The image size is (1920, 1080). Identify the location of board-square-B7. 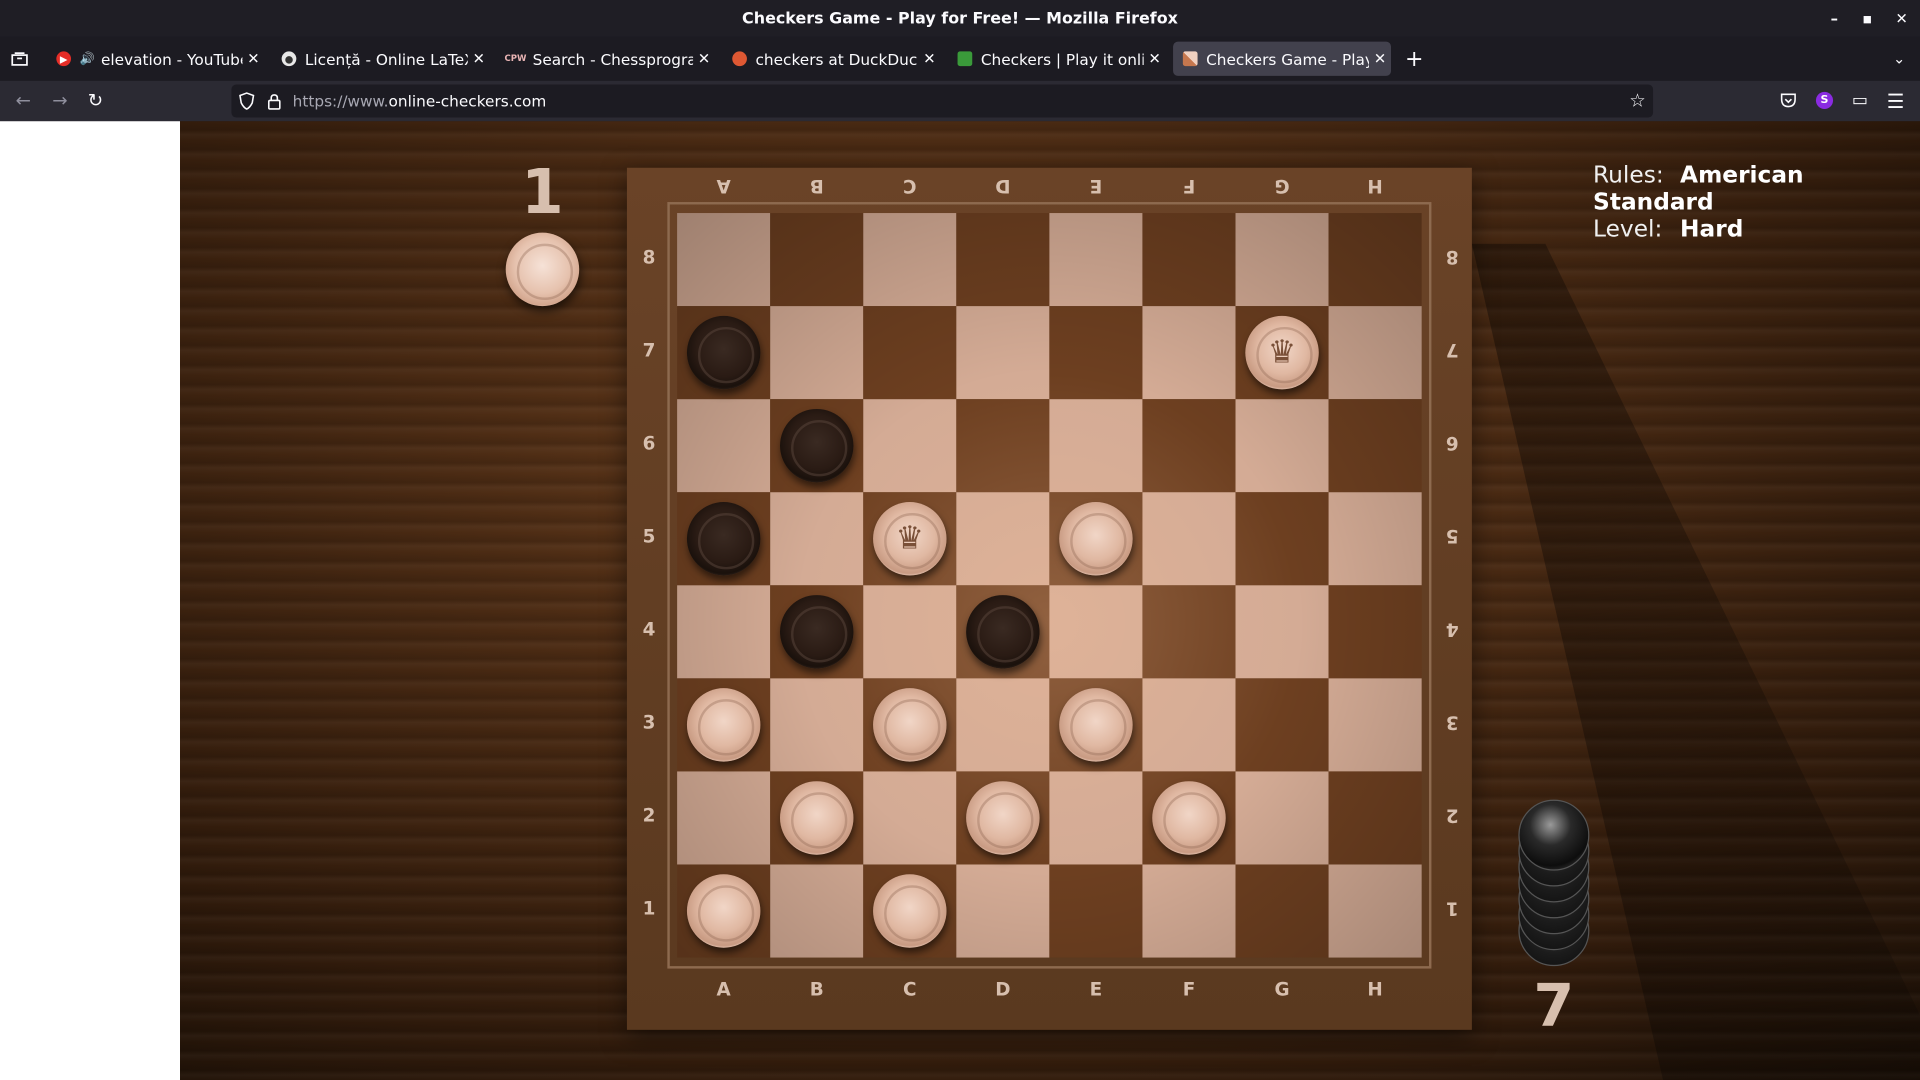
(817, 353).